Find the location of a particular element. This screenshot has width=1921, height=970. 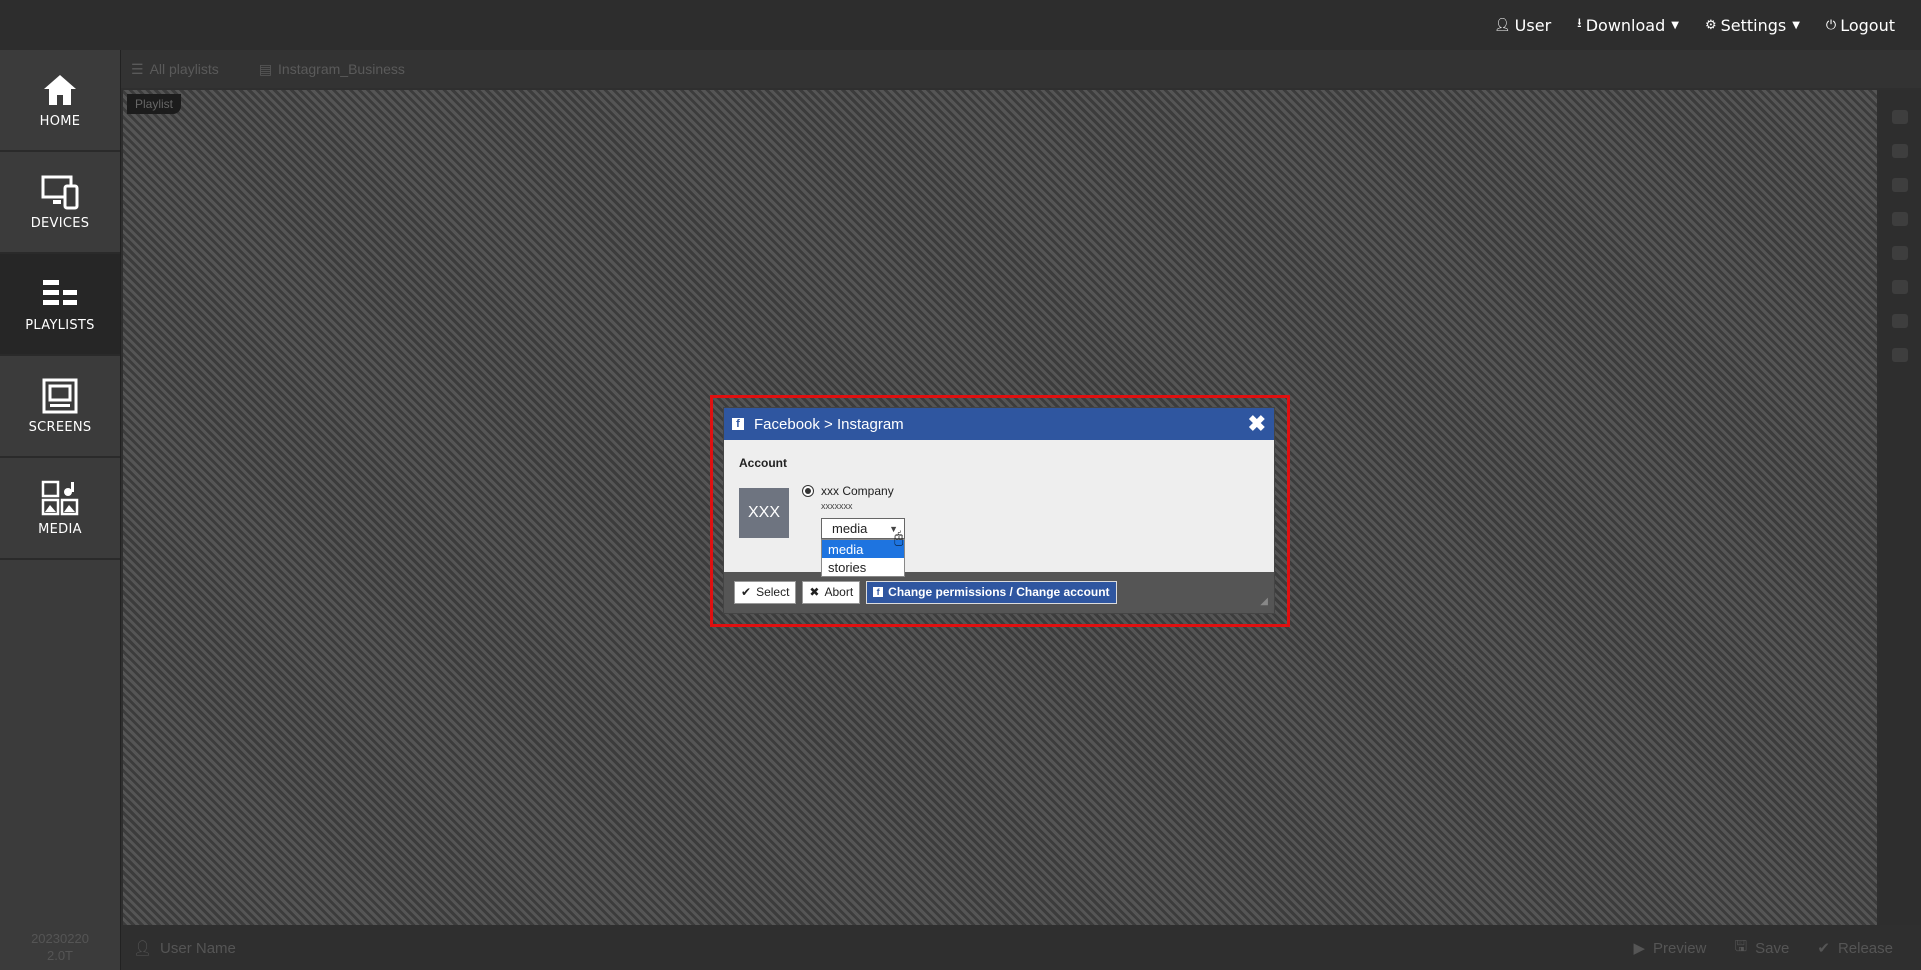

clock-icon is located at coordinates (1900, 219).